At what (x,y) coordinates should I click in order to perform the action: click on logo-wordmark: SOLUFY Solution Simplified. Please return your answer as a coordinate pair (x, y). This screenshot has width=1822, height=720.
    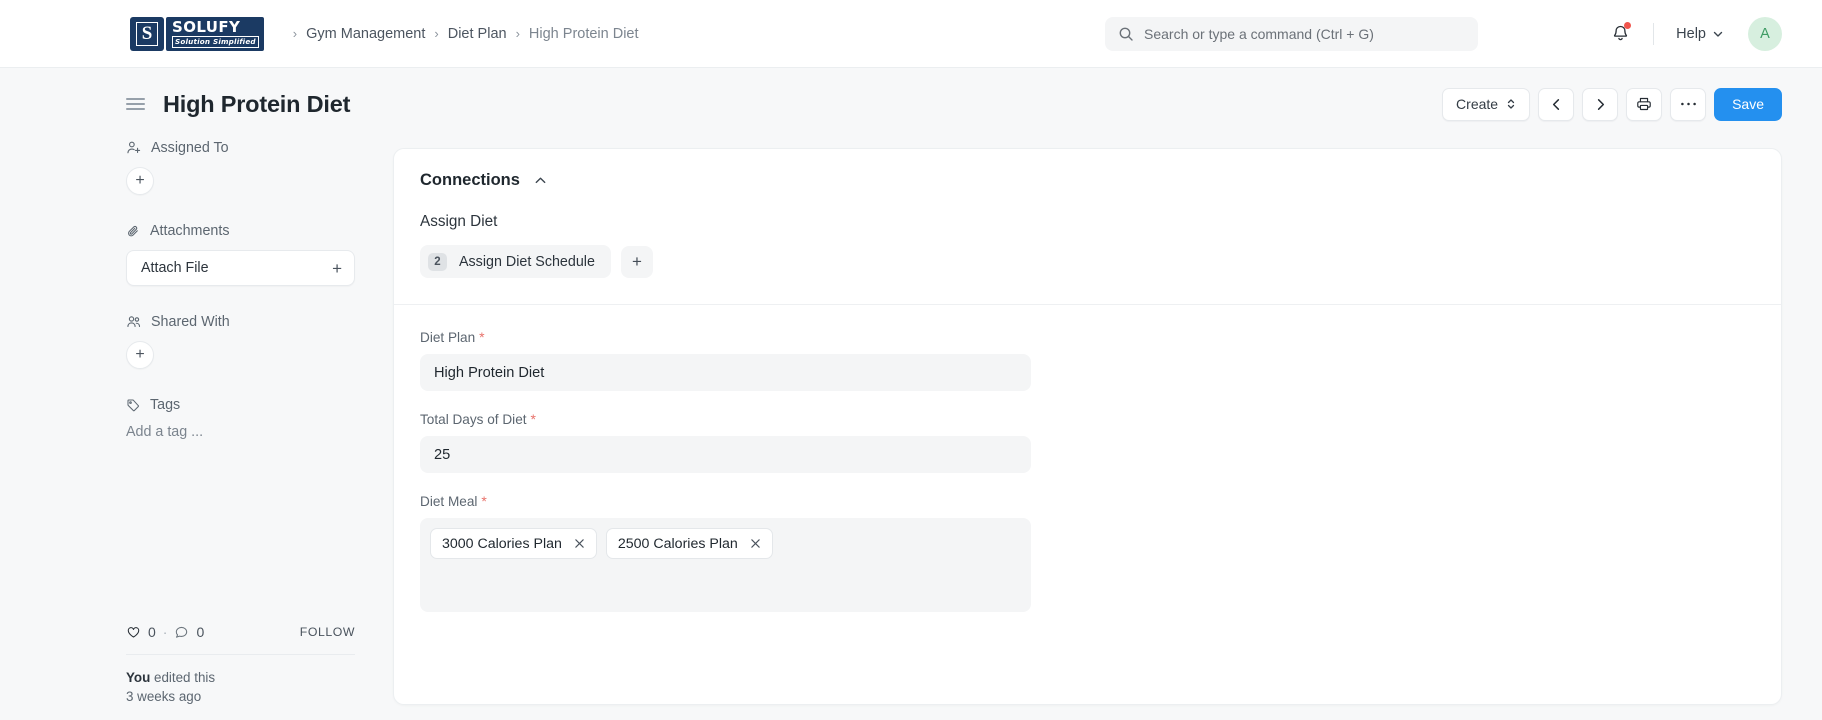
    Looking at the image, I should click on (215, 33).